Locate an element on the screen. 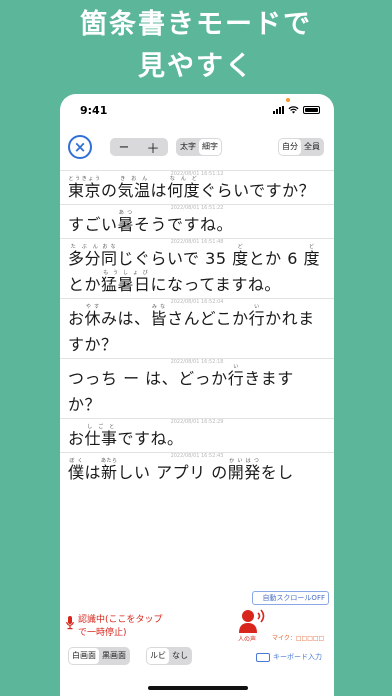  headline-line2: 見やすく is located at coordinates (196, 66).